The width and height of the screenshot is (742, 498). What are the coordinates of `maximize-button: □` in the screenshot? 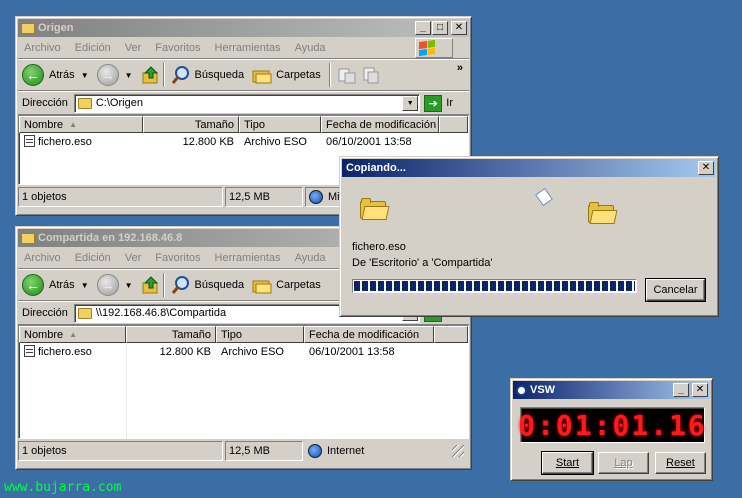 It's located at (440, 28).